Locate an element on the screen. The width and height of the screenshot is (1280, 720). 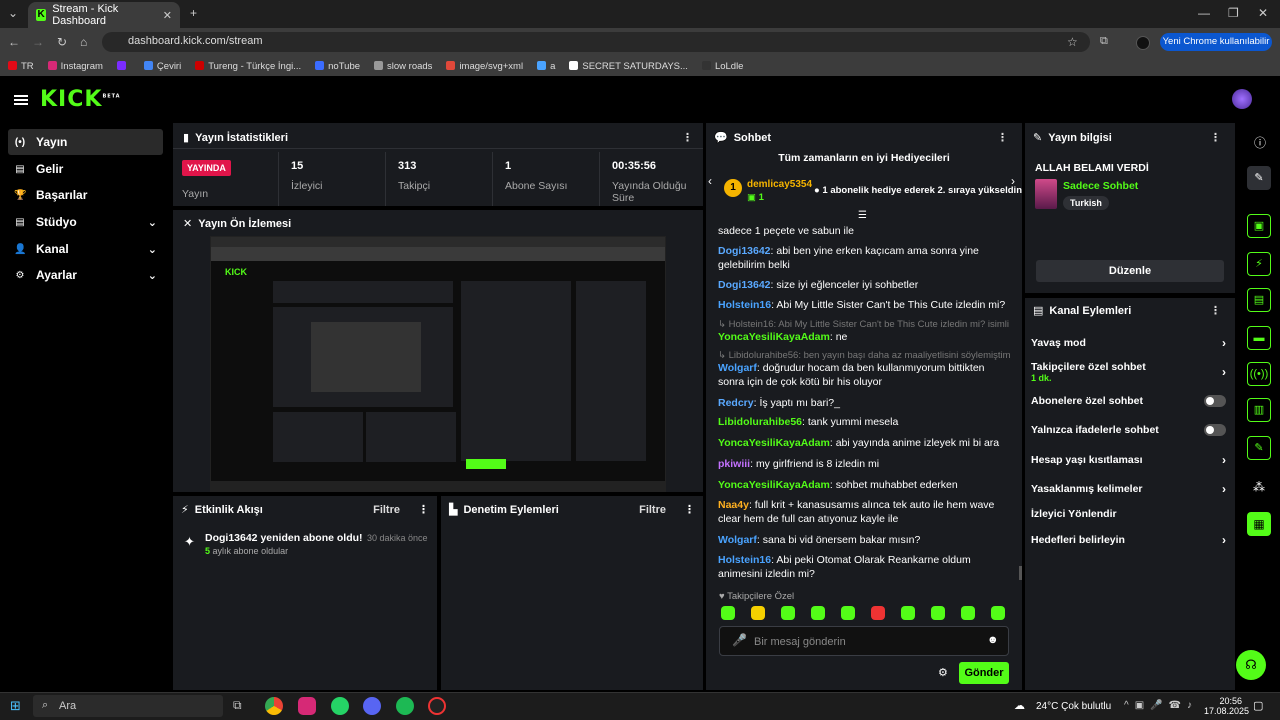
moderation-menu-icon: ⋮ is located at coordinates (689, 509).